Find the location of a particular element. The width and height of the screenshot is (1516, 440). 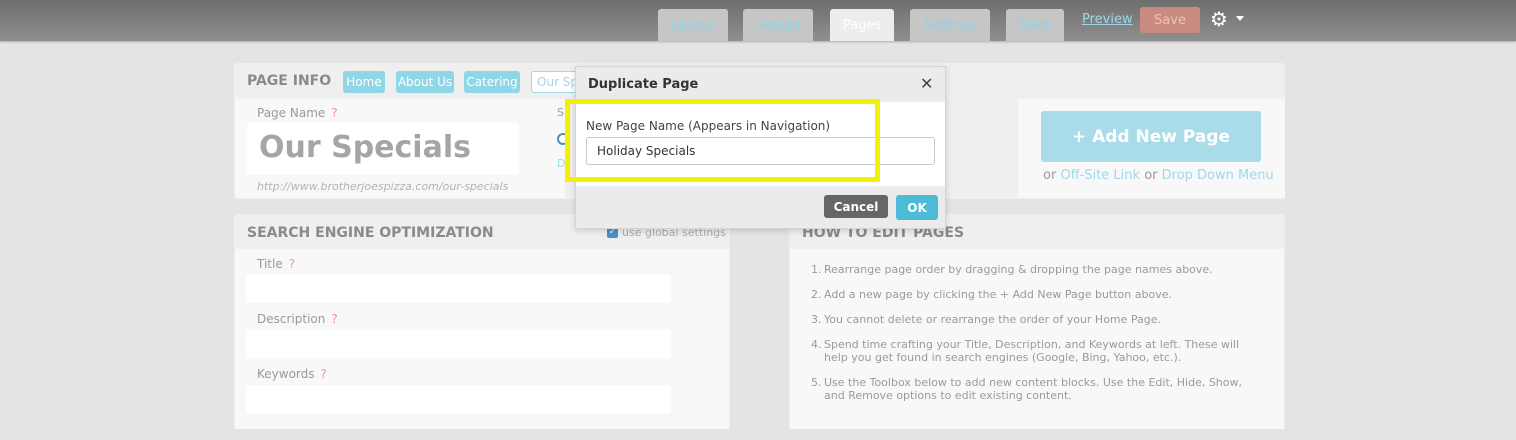

page-info-heading: PAGE INFO is located at coordinates (289, 81).